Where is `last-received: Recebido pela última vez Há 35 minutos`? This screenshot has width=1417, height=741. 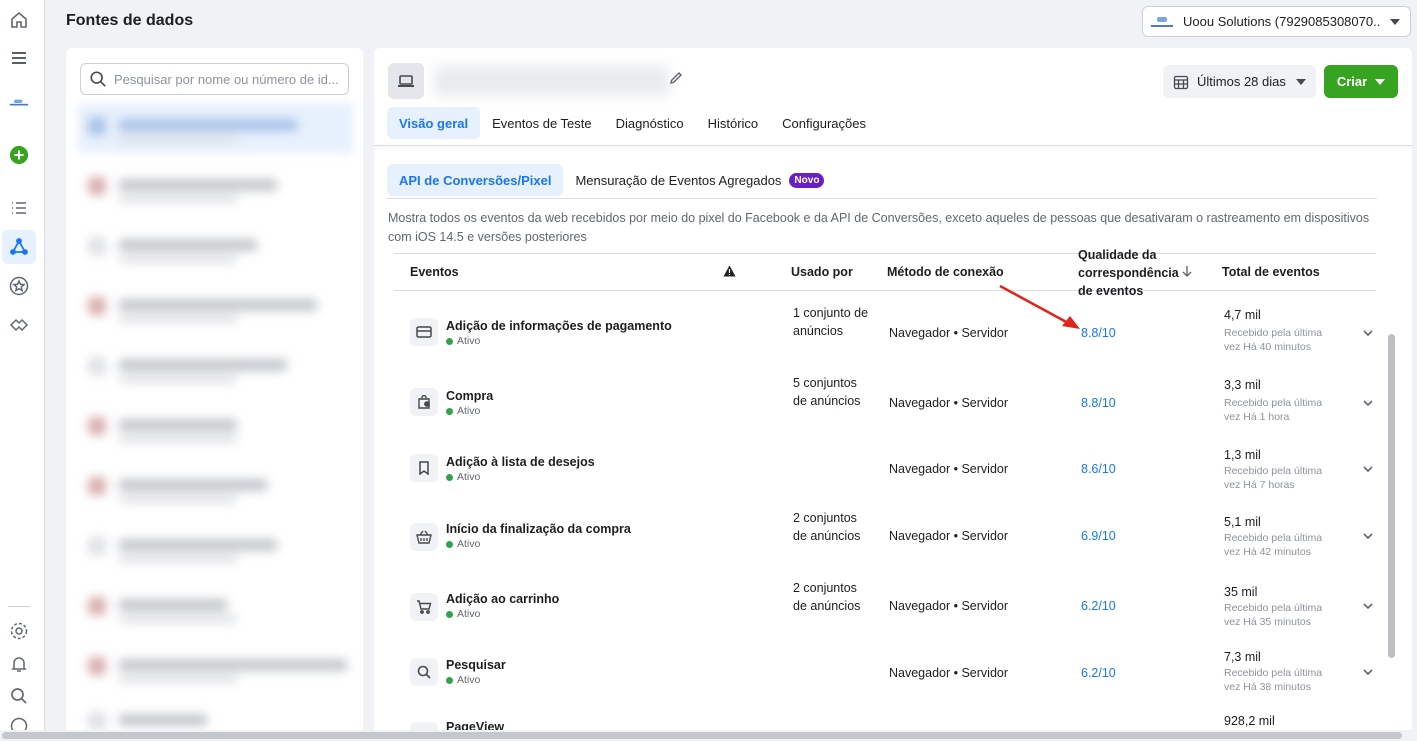
last-received: Recebido pela última vez Há 35 minutos is located at coordinates (1273, 615).